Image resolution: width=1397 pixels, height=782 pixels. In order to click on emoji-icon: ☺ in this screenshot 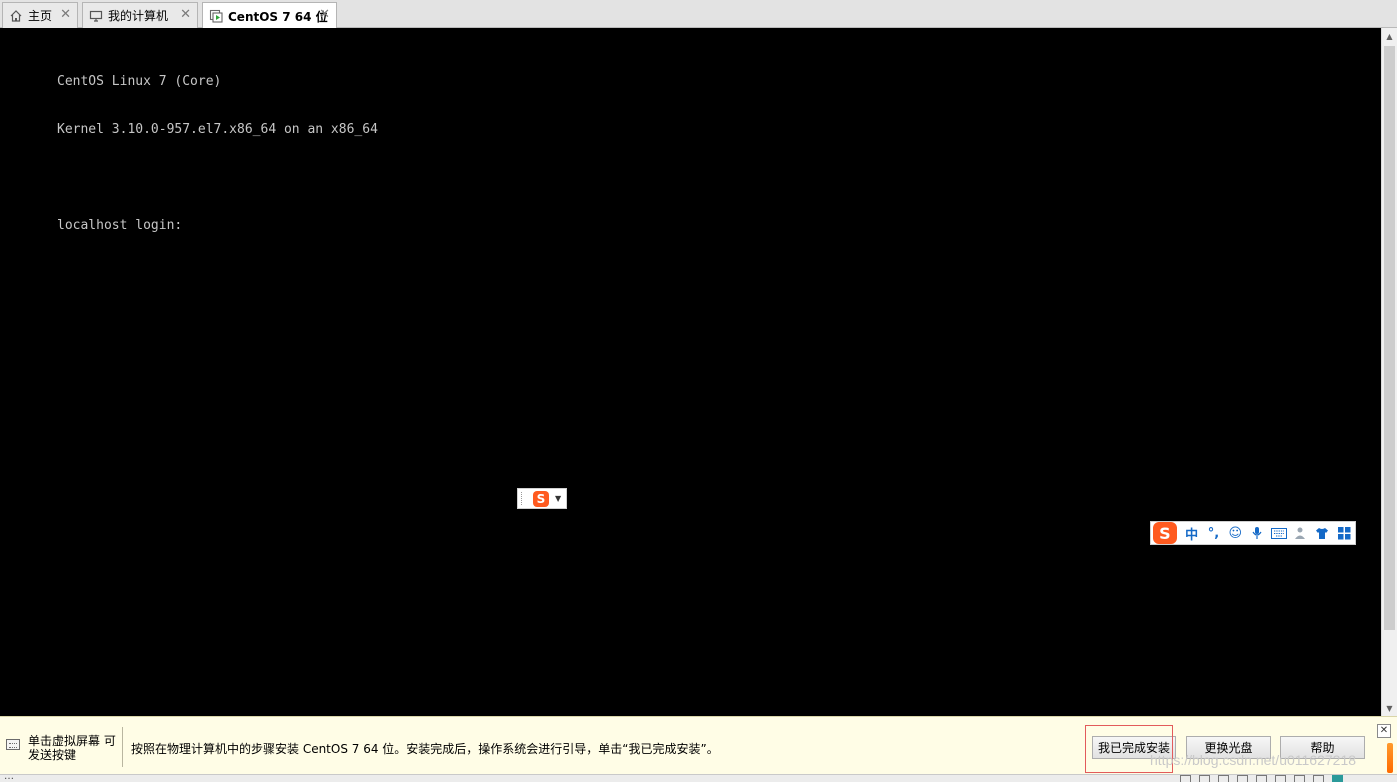, I will do `click(1235, 533)`.